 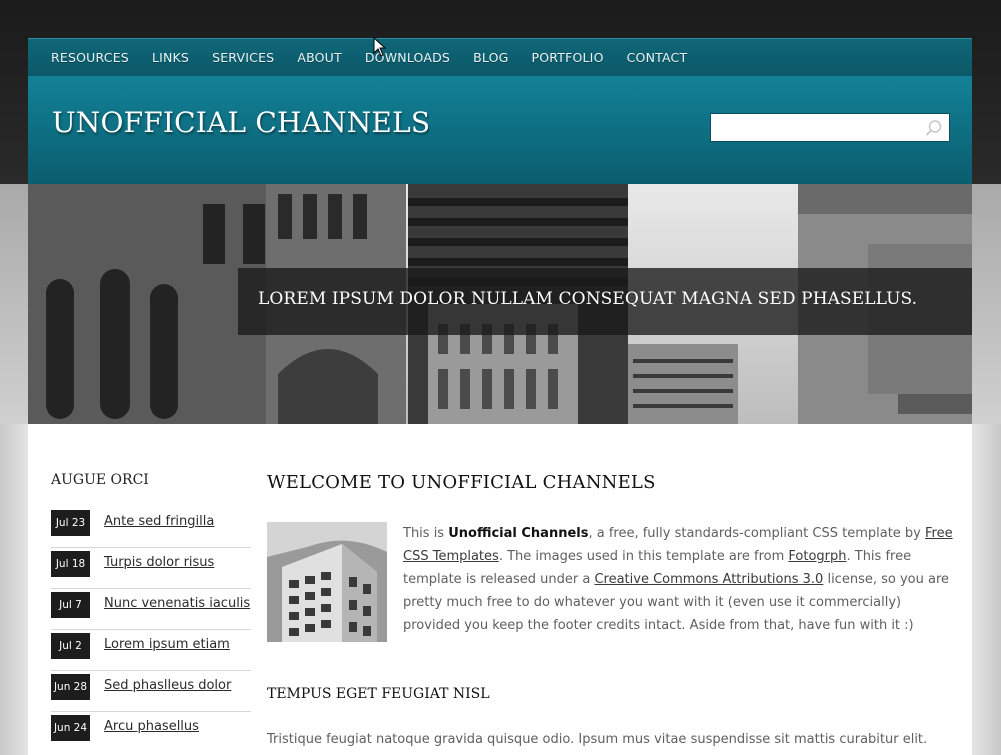 What do you see at coordinates (151, 726) in the screenshot?
I see `sidebar-link: Arcu phasellus` at bounding box center [151, 726].